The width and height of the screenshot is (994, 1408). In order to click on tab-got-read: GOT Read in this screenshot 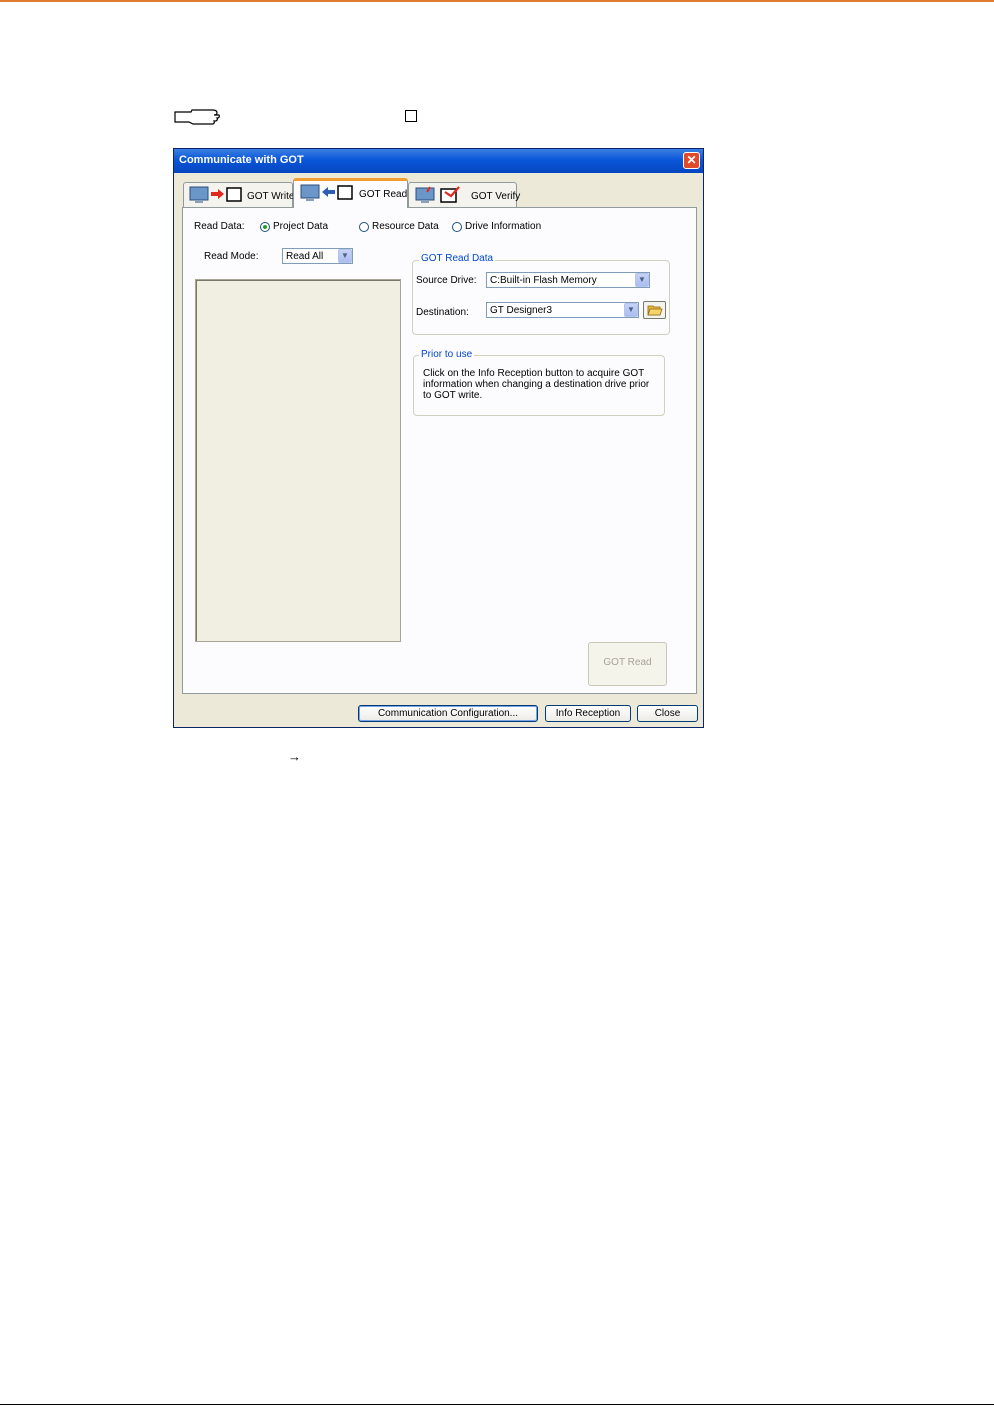, I will do `click(350, 193)`.